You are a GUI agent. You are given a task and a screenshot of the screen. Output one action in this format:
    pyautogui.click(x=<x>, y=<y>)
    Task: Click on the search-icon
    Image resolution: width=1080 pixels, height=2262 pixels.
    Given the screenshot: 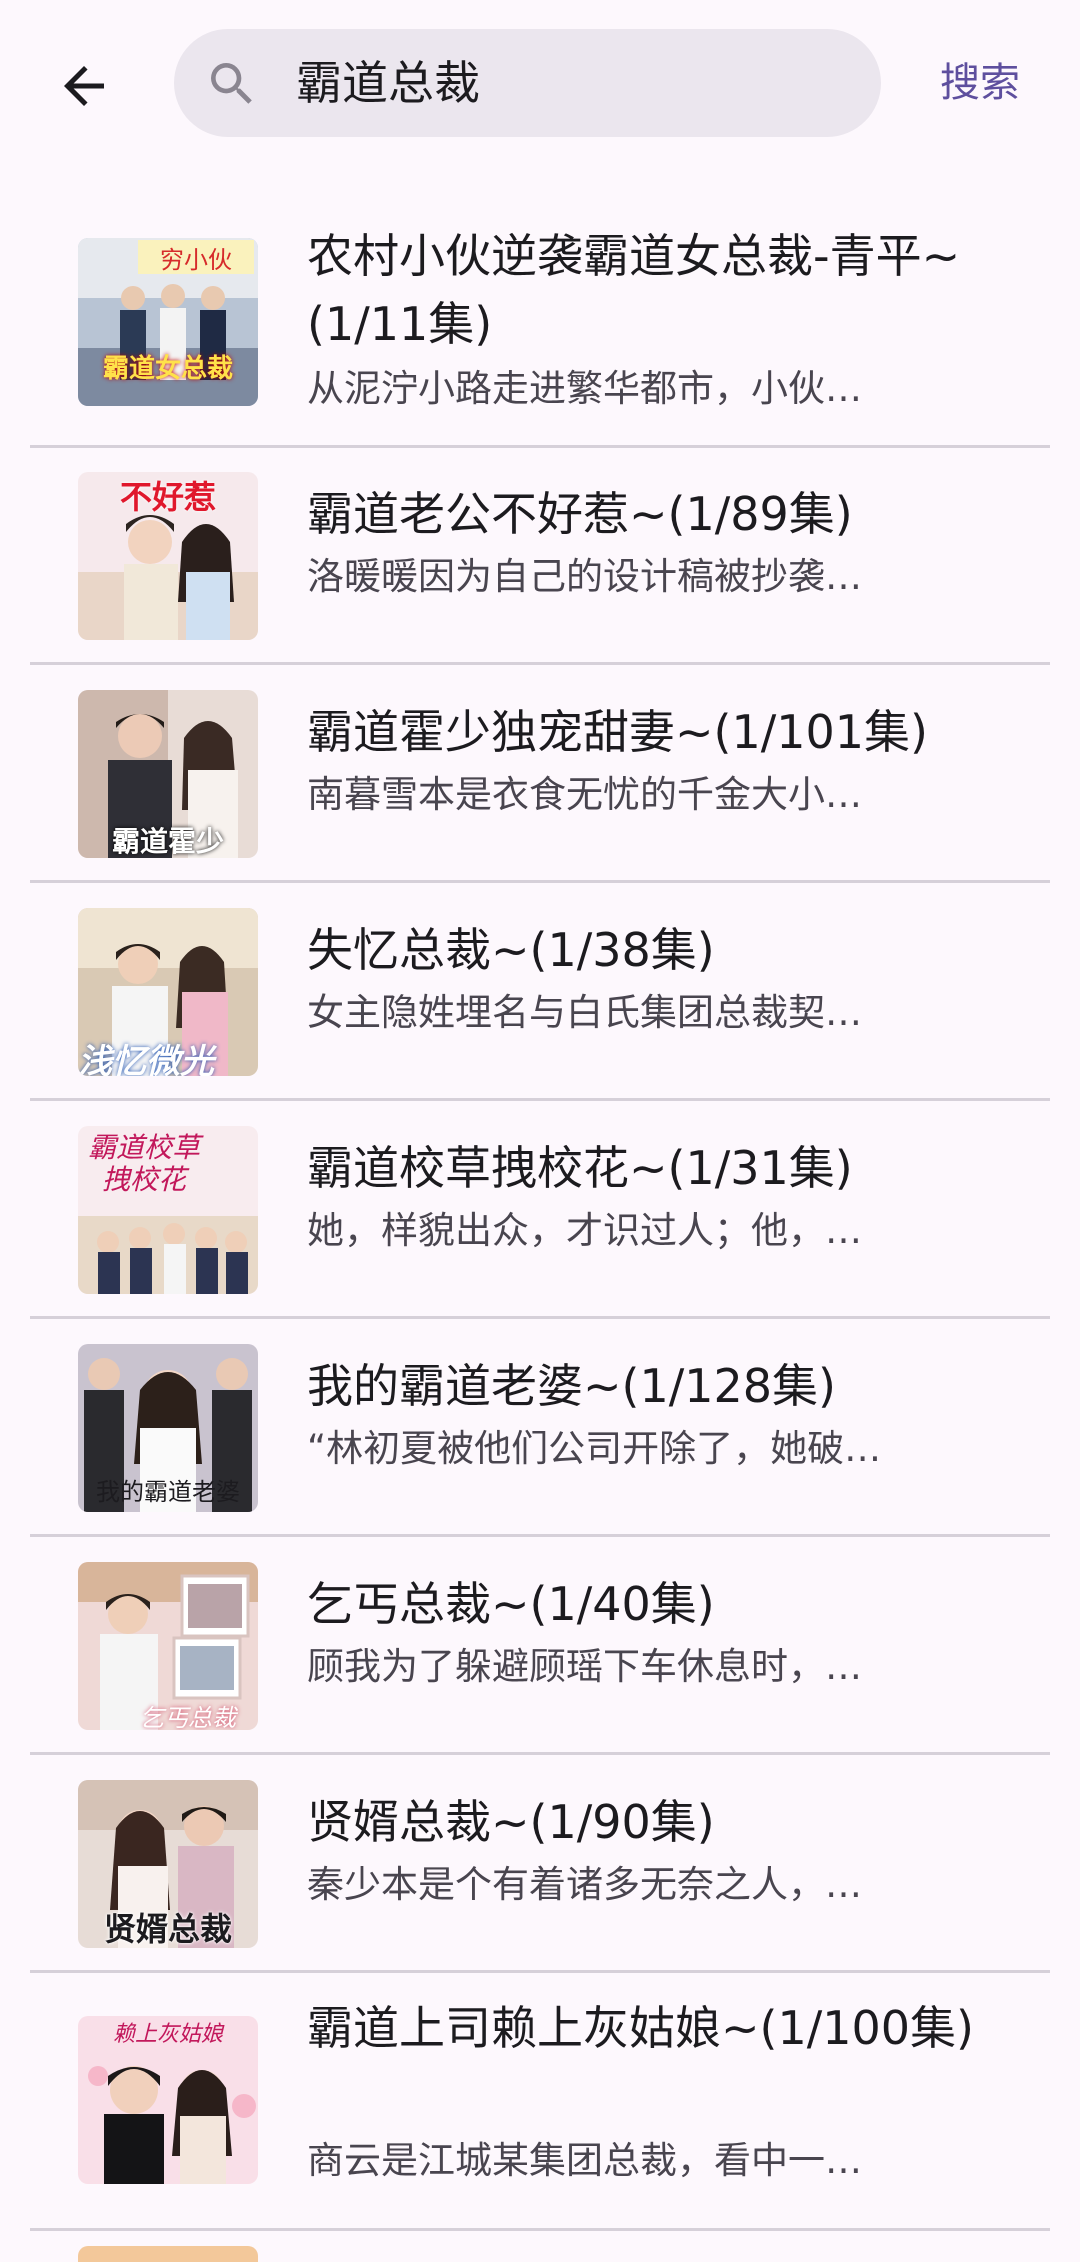 What is the action you would take?
    pyautogui.click(x=231, y=83)
    